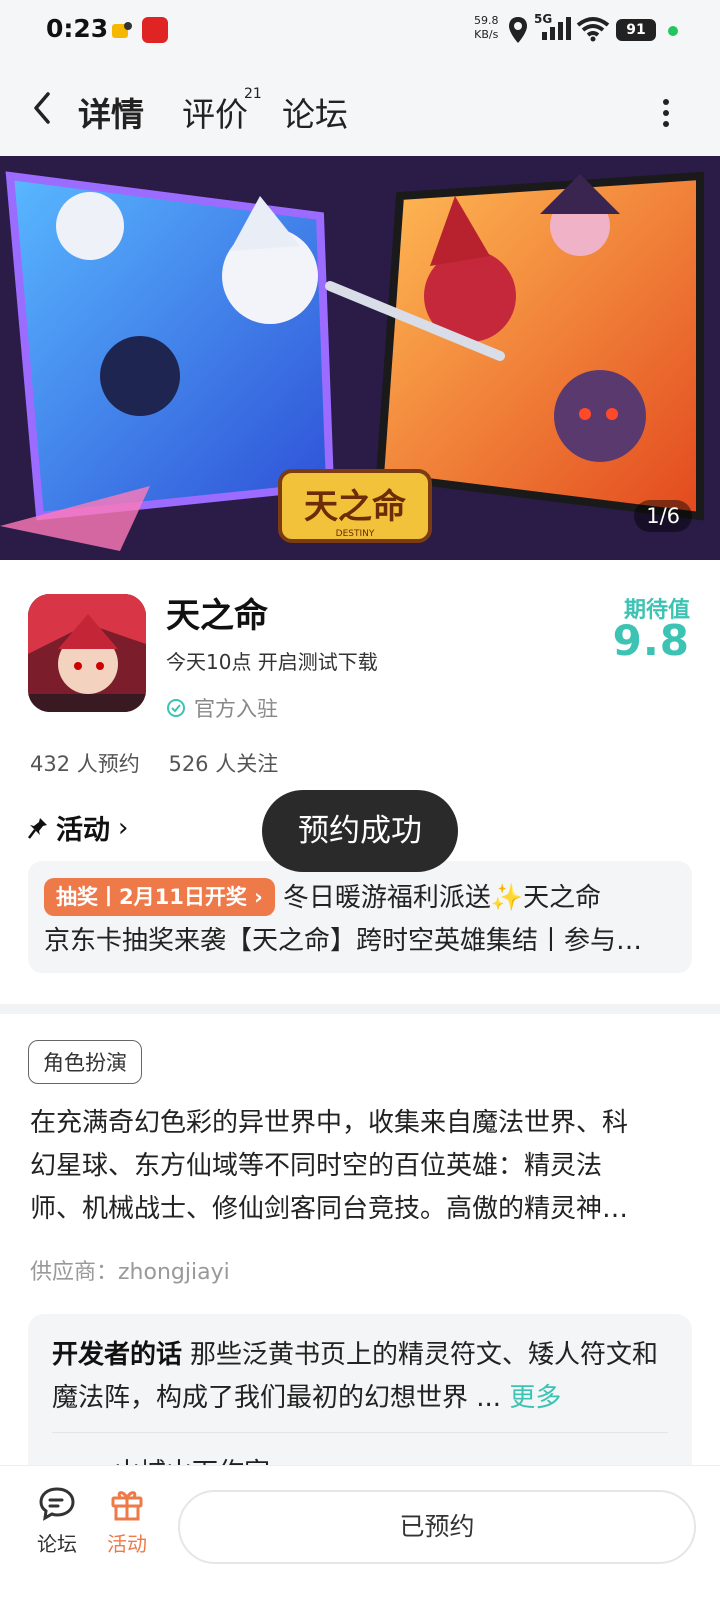 Image resolution: width=720 pixels, height=1600 pixels. What do you see at coordinates (442, 898) in the screenshot?
I see `activity-line-1: 冬日暖游福利派送✨天之命` at bounding box center [442, 898].